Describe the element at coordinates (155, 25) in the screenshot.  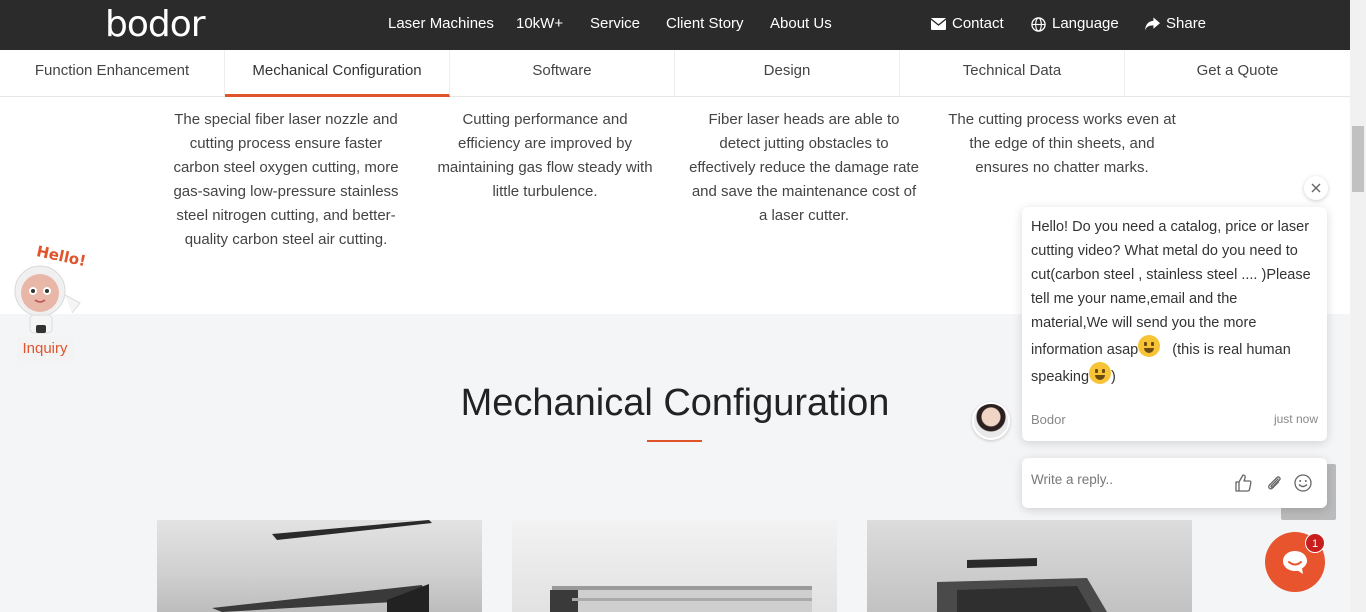
I see `bodor-logo: bodor` at that location.